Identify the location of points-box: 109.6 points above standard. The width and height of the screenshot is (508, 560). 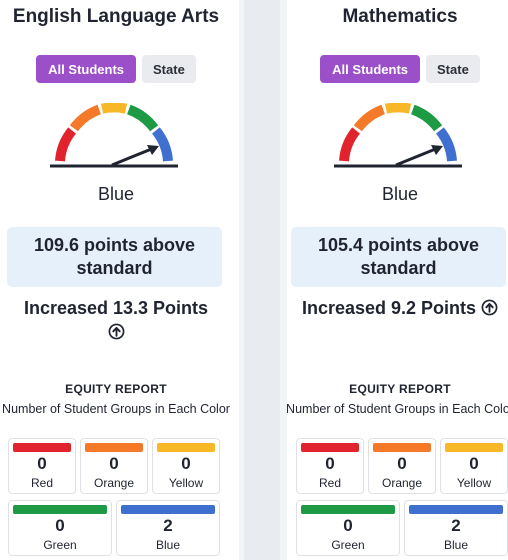
(114, 257).